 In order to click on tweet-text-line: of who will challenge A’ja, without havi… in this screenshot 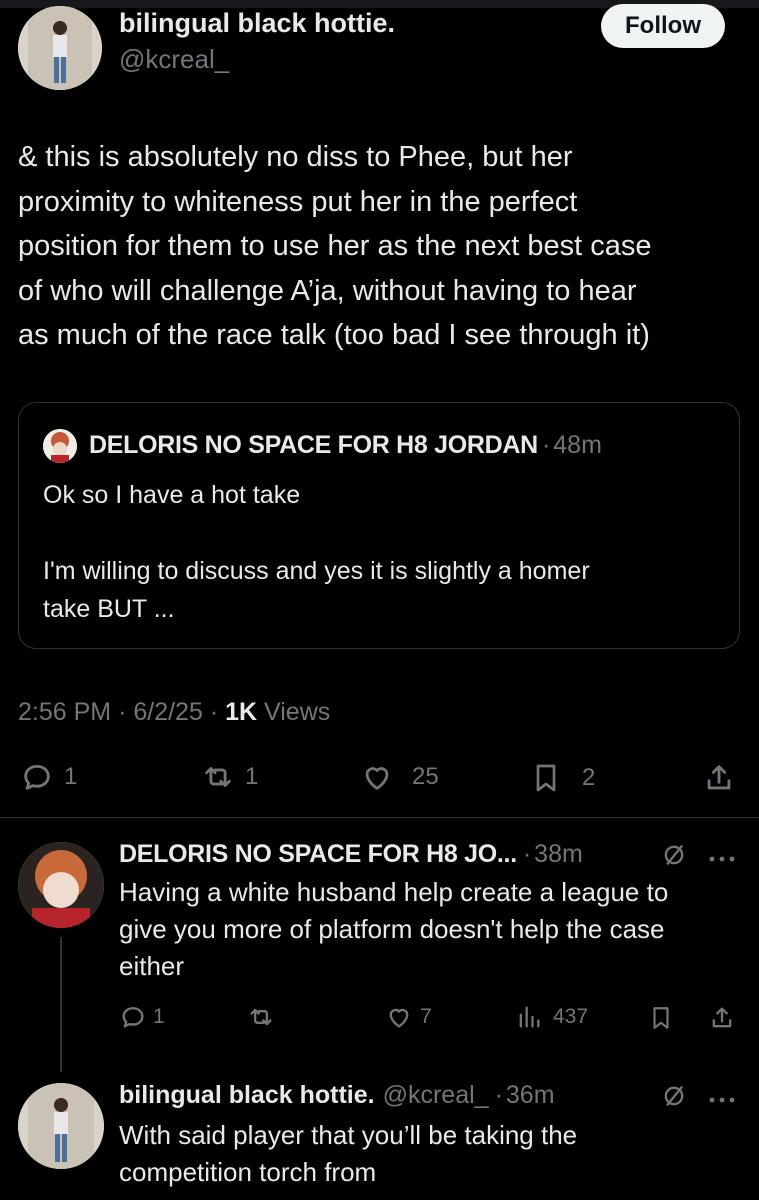, I will do `click(327, 290)`.